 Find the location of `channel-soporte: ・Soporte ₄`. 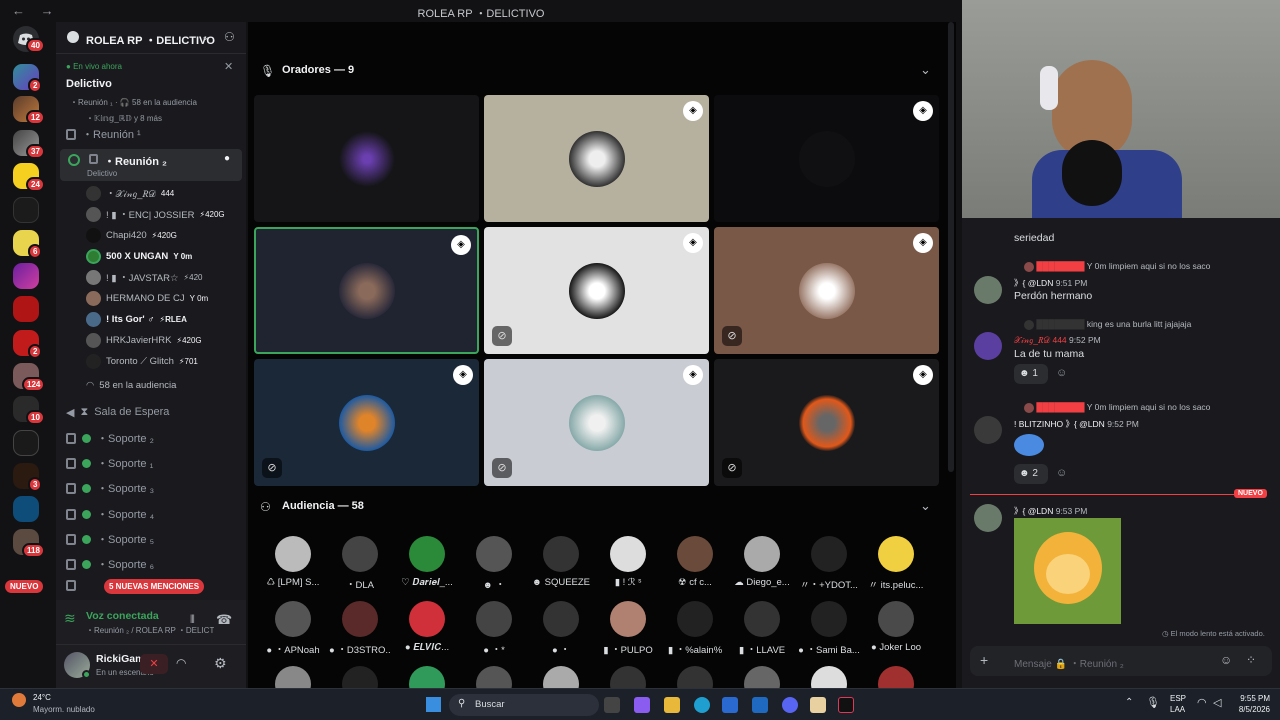

channel-soporte: ・Soporte ₄ is located at coordinates (110, 514).